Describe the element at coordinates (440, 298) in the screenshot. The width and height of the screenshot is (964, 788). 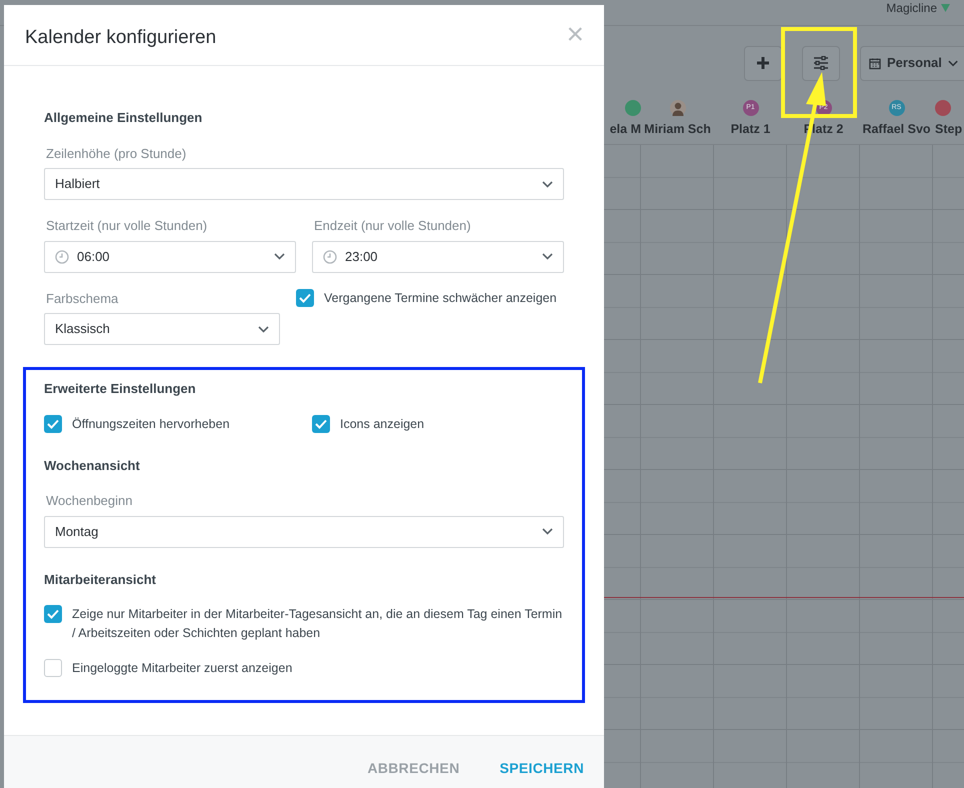
I see `checkbox-label: Vergangene Termine schwächer anzeigen` at that location.